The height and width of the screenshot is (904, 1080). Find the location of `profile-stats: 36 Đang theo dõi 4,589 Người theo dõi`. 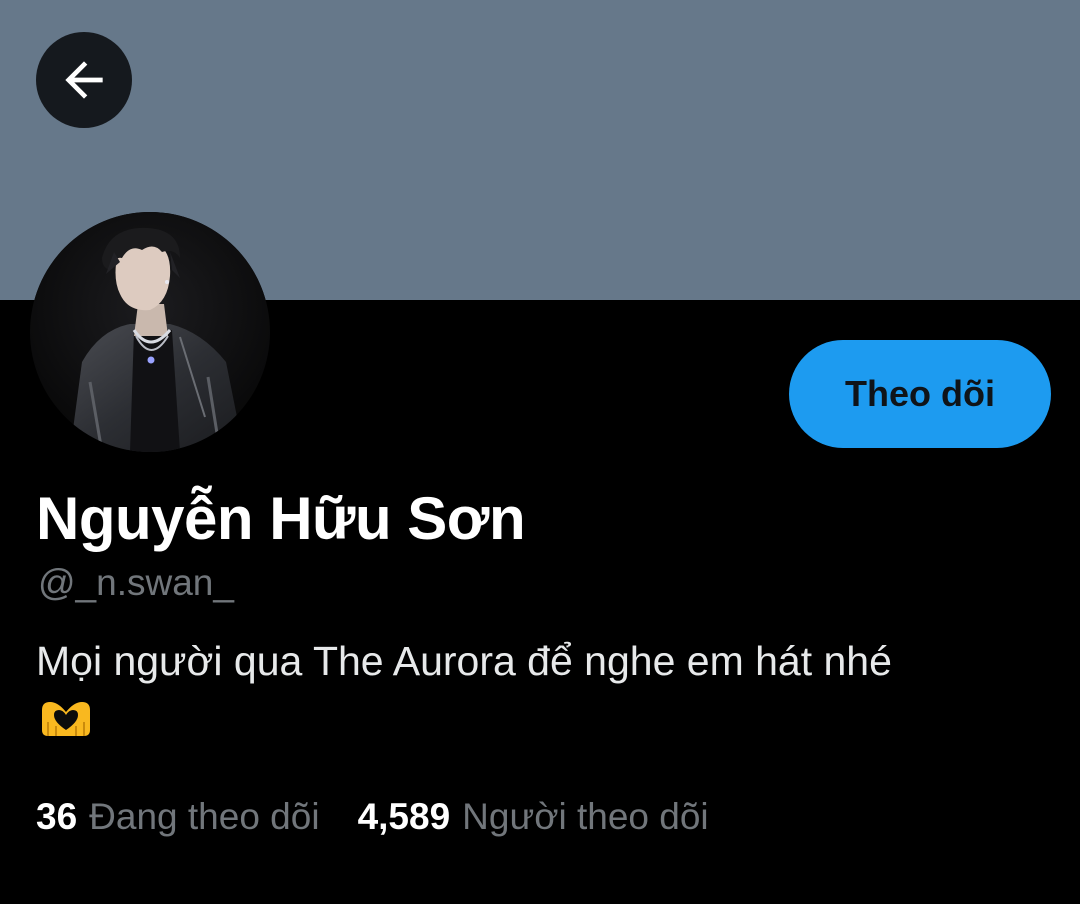

profile-stats: 36 Đang theo dõi 4,589 Người theo dõi is located at coordinates (372, 817).